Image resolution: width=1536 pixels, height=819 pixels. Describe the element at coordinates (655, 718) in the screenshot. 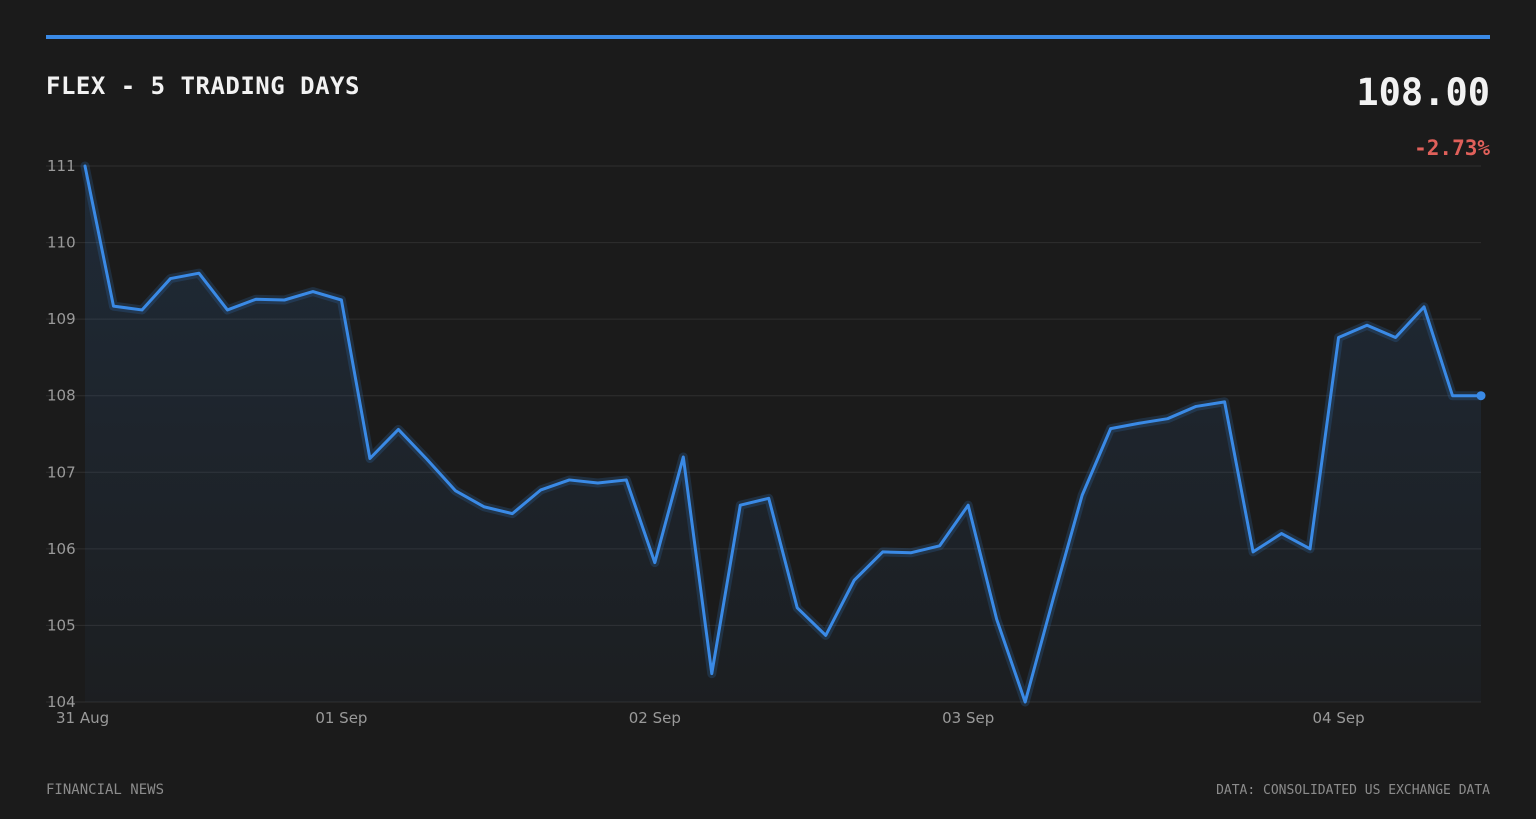

I see `x-tick-label: 02 Sep` at that location.